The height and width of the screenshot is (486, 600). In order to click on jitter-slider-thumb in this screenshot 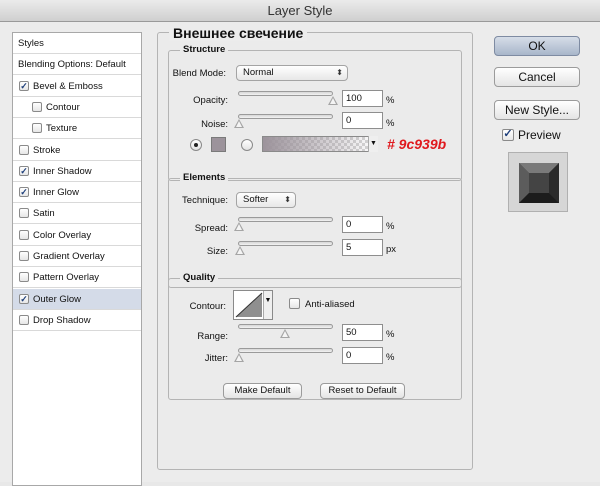, I will do `click(239, 357)`.